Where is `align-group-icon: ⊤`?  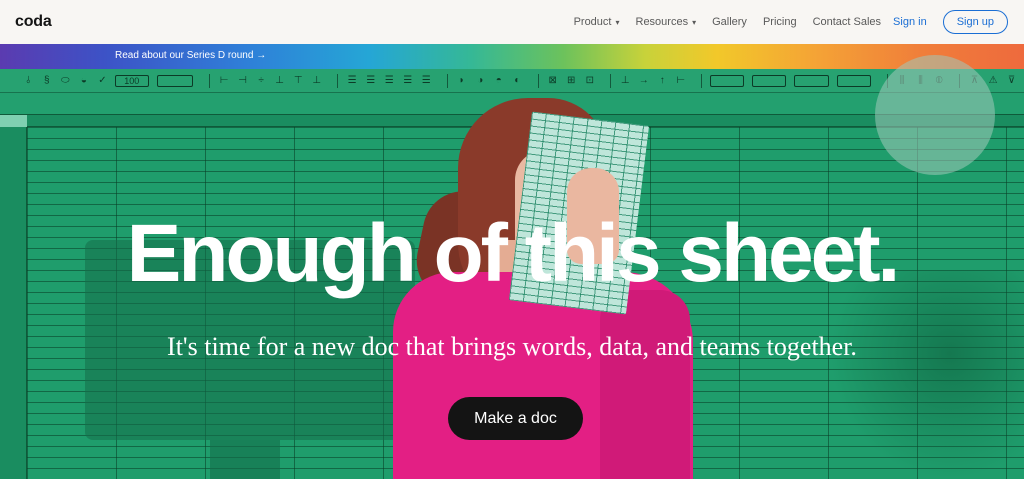
align-group-icon: ⊤ is located at coordinates (298, 80).